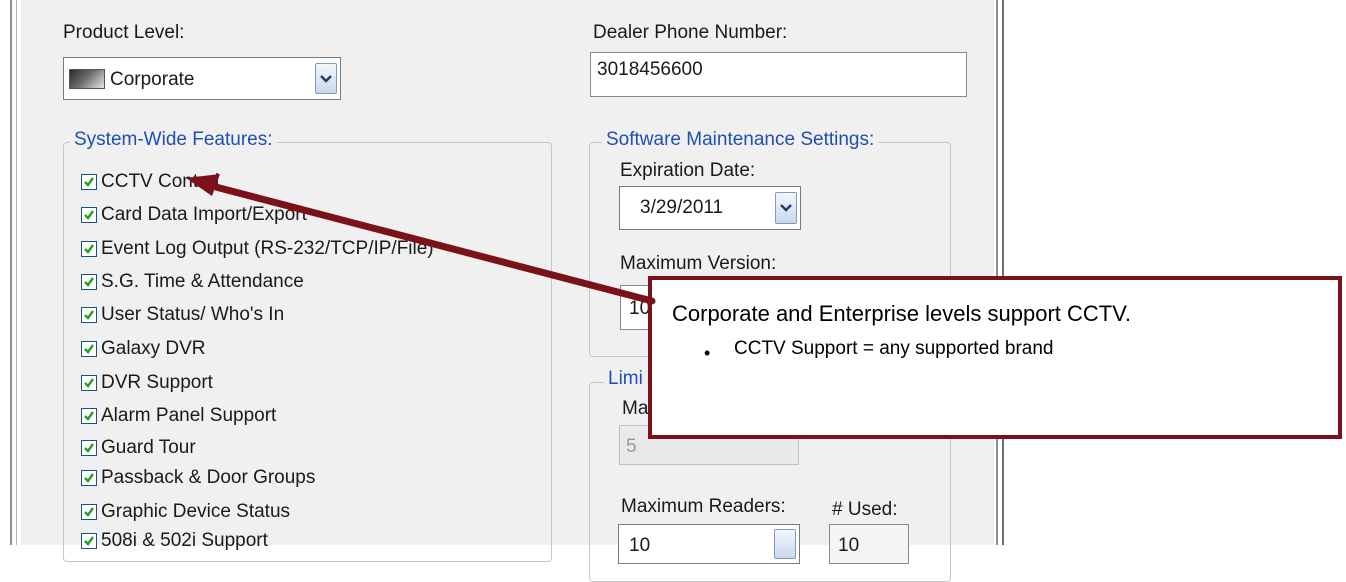 The width and height of the screenshot is (1346, 582). What do you see at coordinates (152, 79) in the screenshot?
I see `product-level-value: Corporate` at bounding box center [152, 79].